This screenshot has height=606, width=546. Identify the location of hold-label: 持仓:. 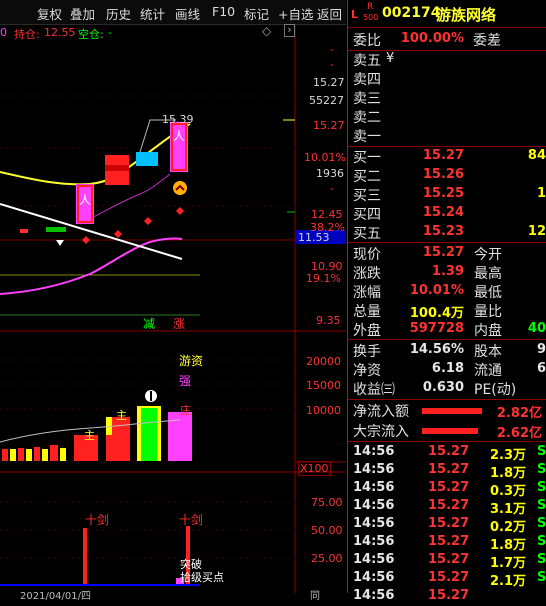
(27, 34).